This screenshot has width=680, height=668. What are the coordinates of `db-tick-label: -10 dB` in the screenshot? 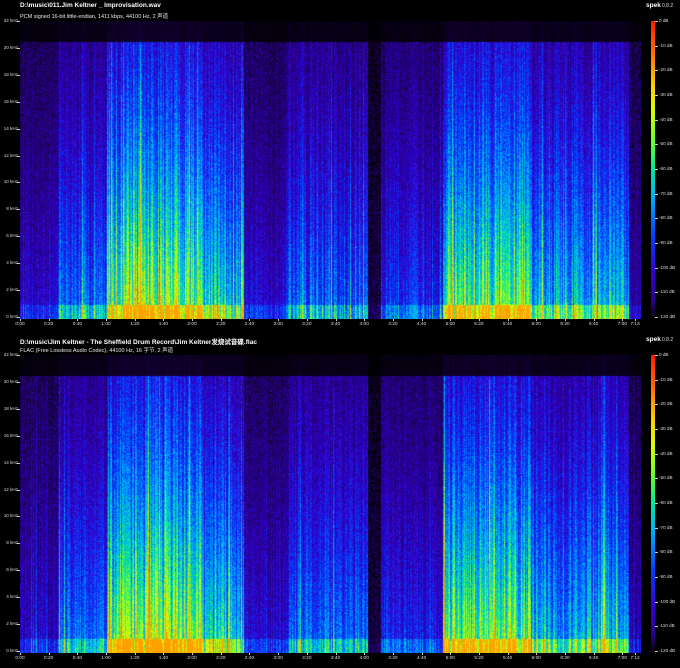 It's located at (666, 379).